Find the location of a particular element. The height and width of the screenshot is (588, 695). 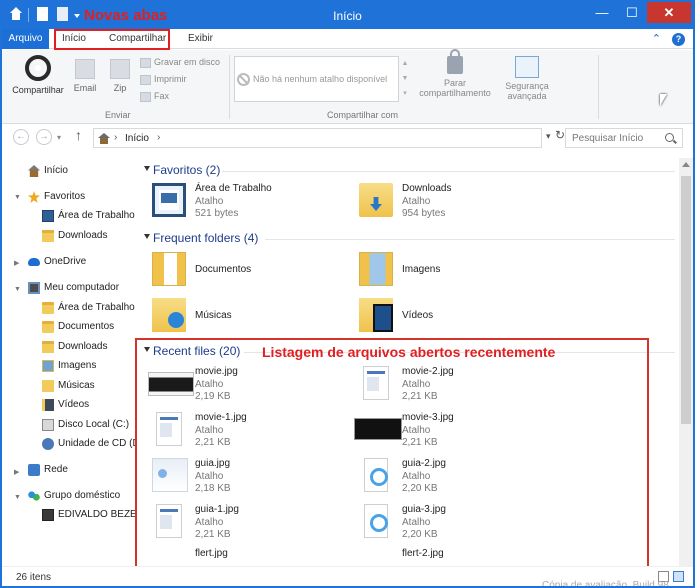

search-input: Pesquisar Início is located at coordinates (624, 138).